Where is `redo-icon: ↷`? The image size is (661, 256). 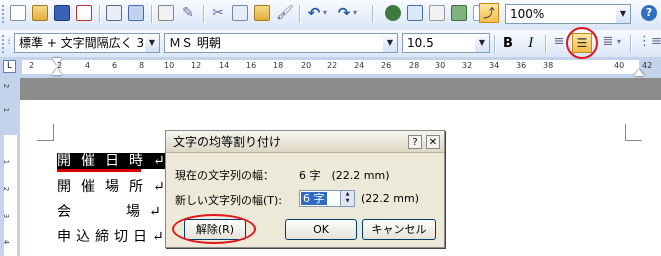
redo-icon: ↷ is located at coordinates (344, 13).